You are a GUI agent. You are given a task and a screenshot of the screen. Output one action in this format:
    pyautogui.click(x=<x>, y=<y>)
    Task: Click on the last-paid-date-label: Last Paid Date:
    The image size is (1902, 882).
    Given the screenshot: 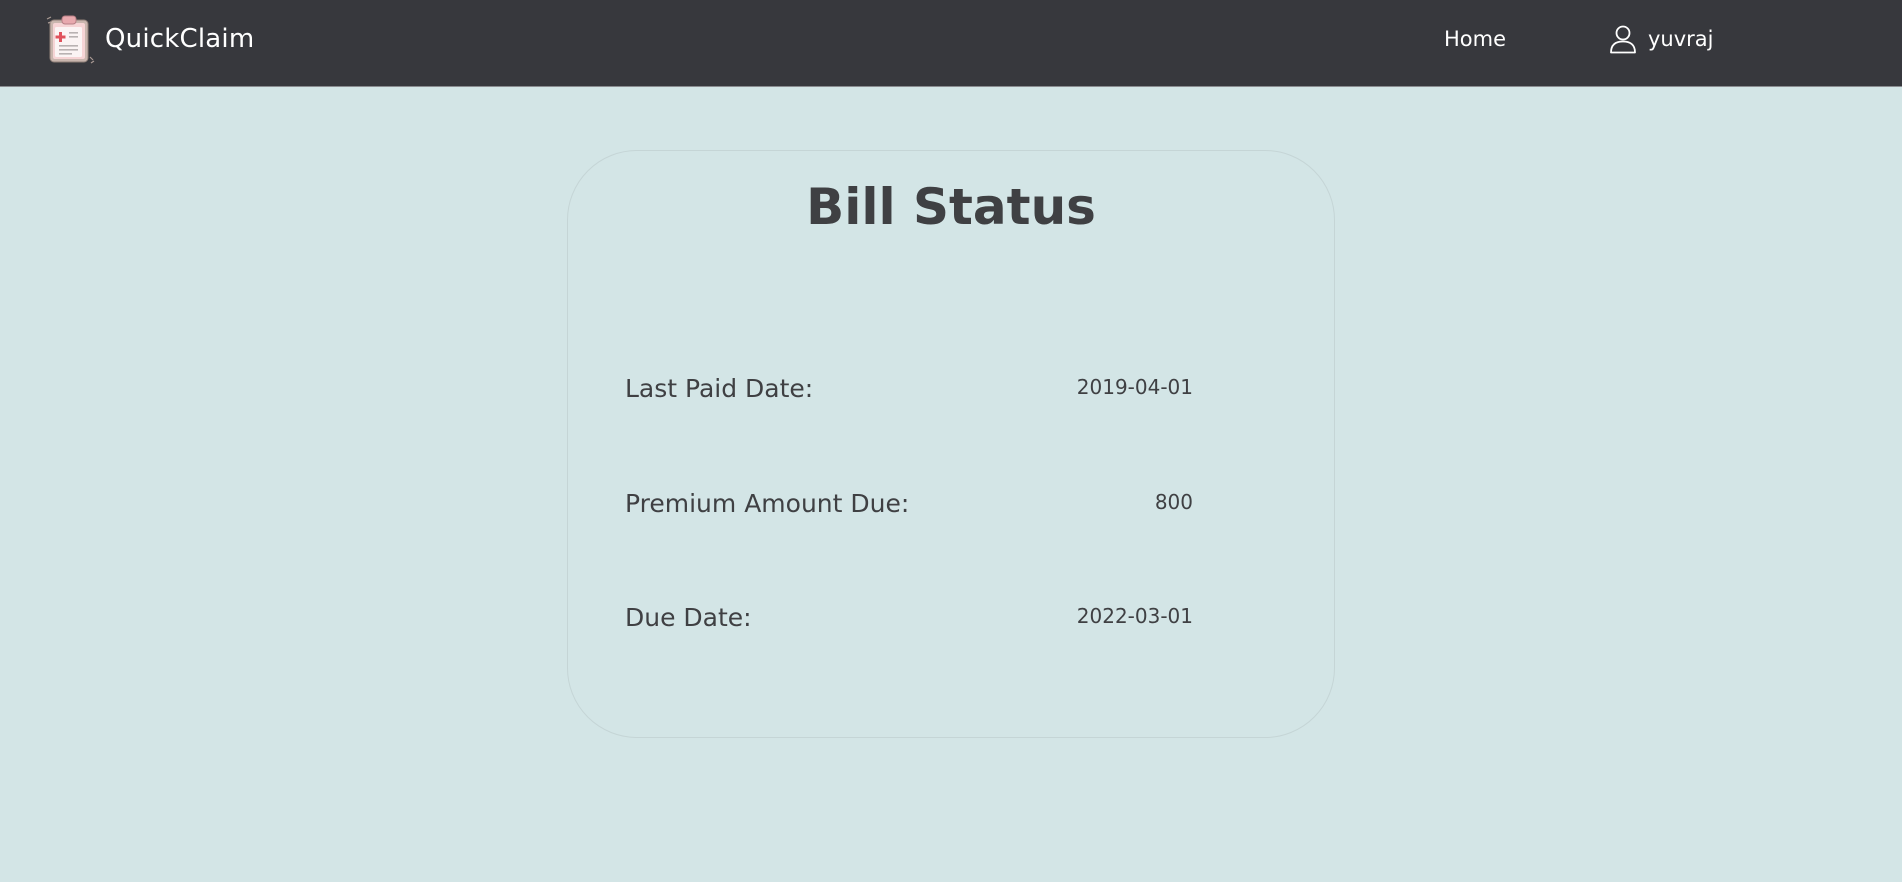 What is the action you would take?
    pyautogui.click(x=719, y=388)
    